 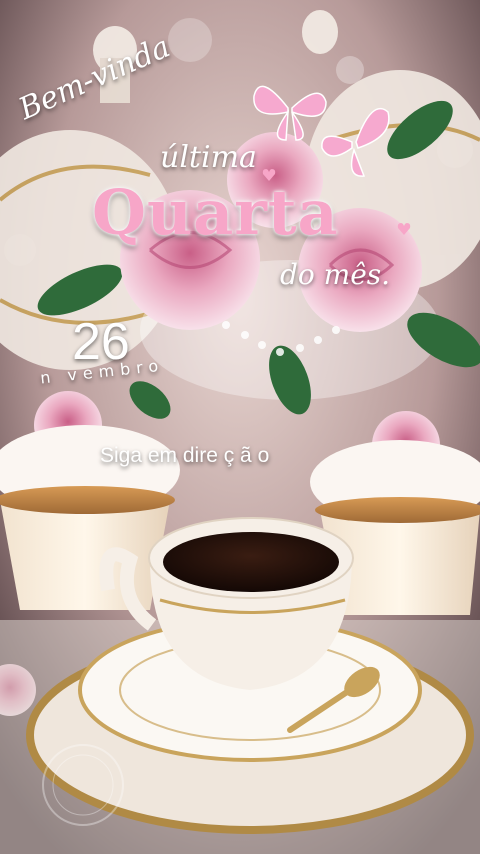 What do you see at coordinates (335, 274) in the screenshot?
I see `greeting-line-4: do mês.` at bounding box center [335, 274].